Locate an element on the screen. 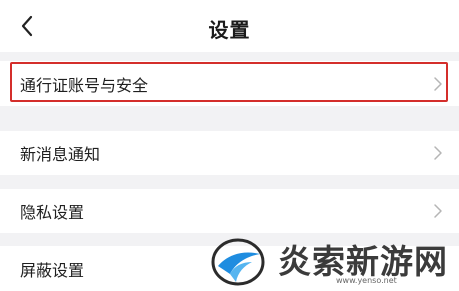 The image size is (459, 291). settings-item-label: 屏蔽设置 is located at coordinates (52, 270).